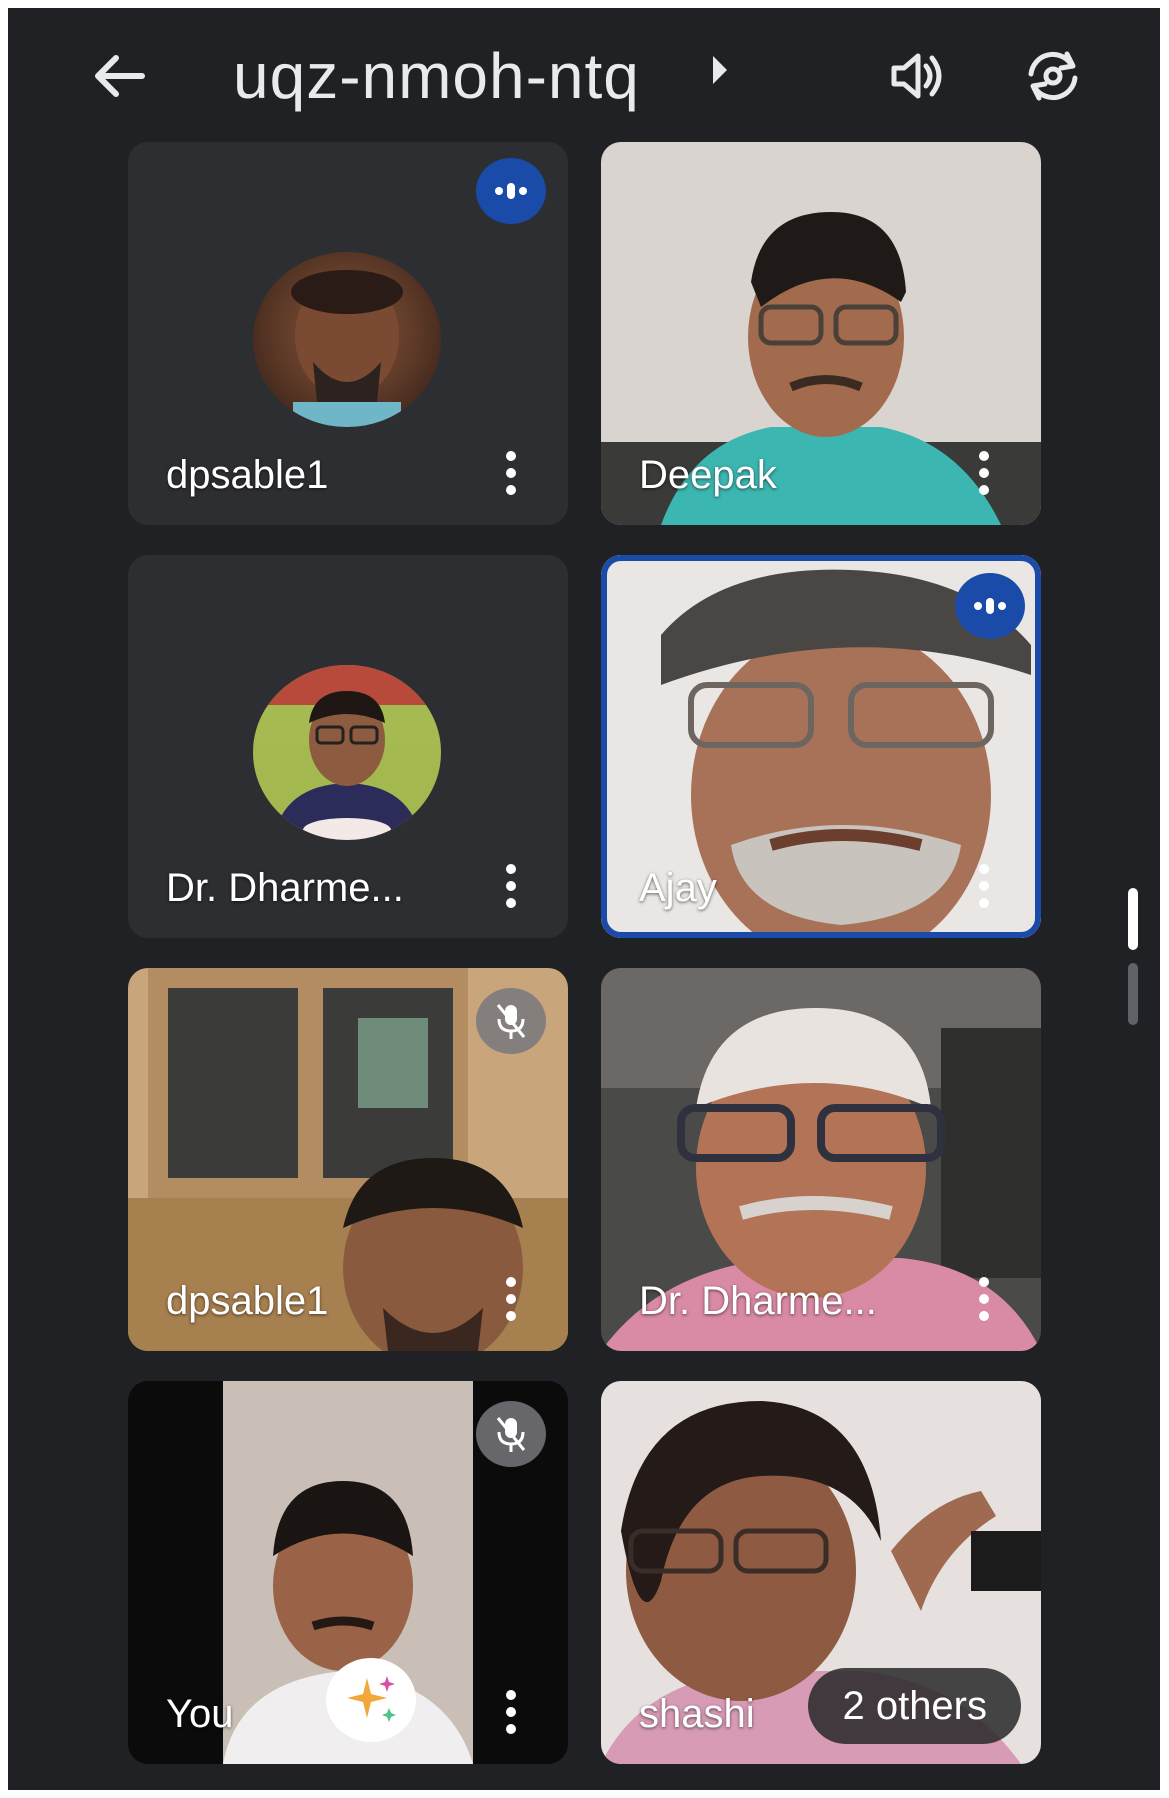 This screenshot has height=1798, width=1169. I want to click on back-button, so click(118, 76).